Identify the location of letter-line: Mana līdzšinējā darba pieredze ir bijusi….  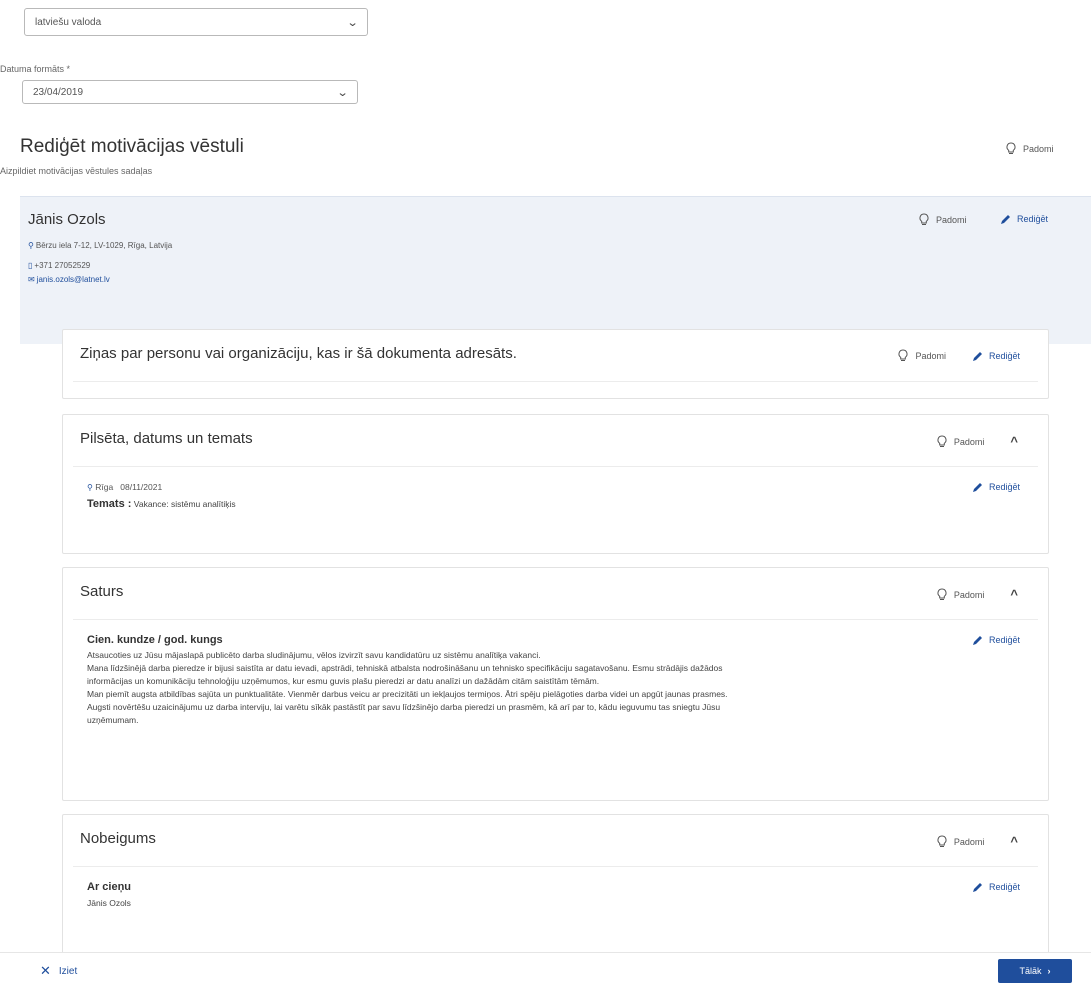
(405, 668).